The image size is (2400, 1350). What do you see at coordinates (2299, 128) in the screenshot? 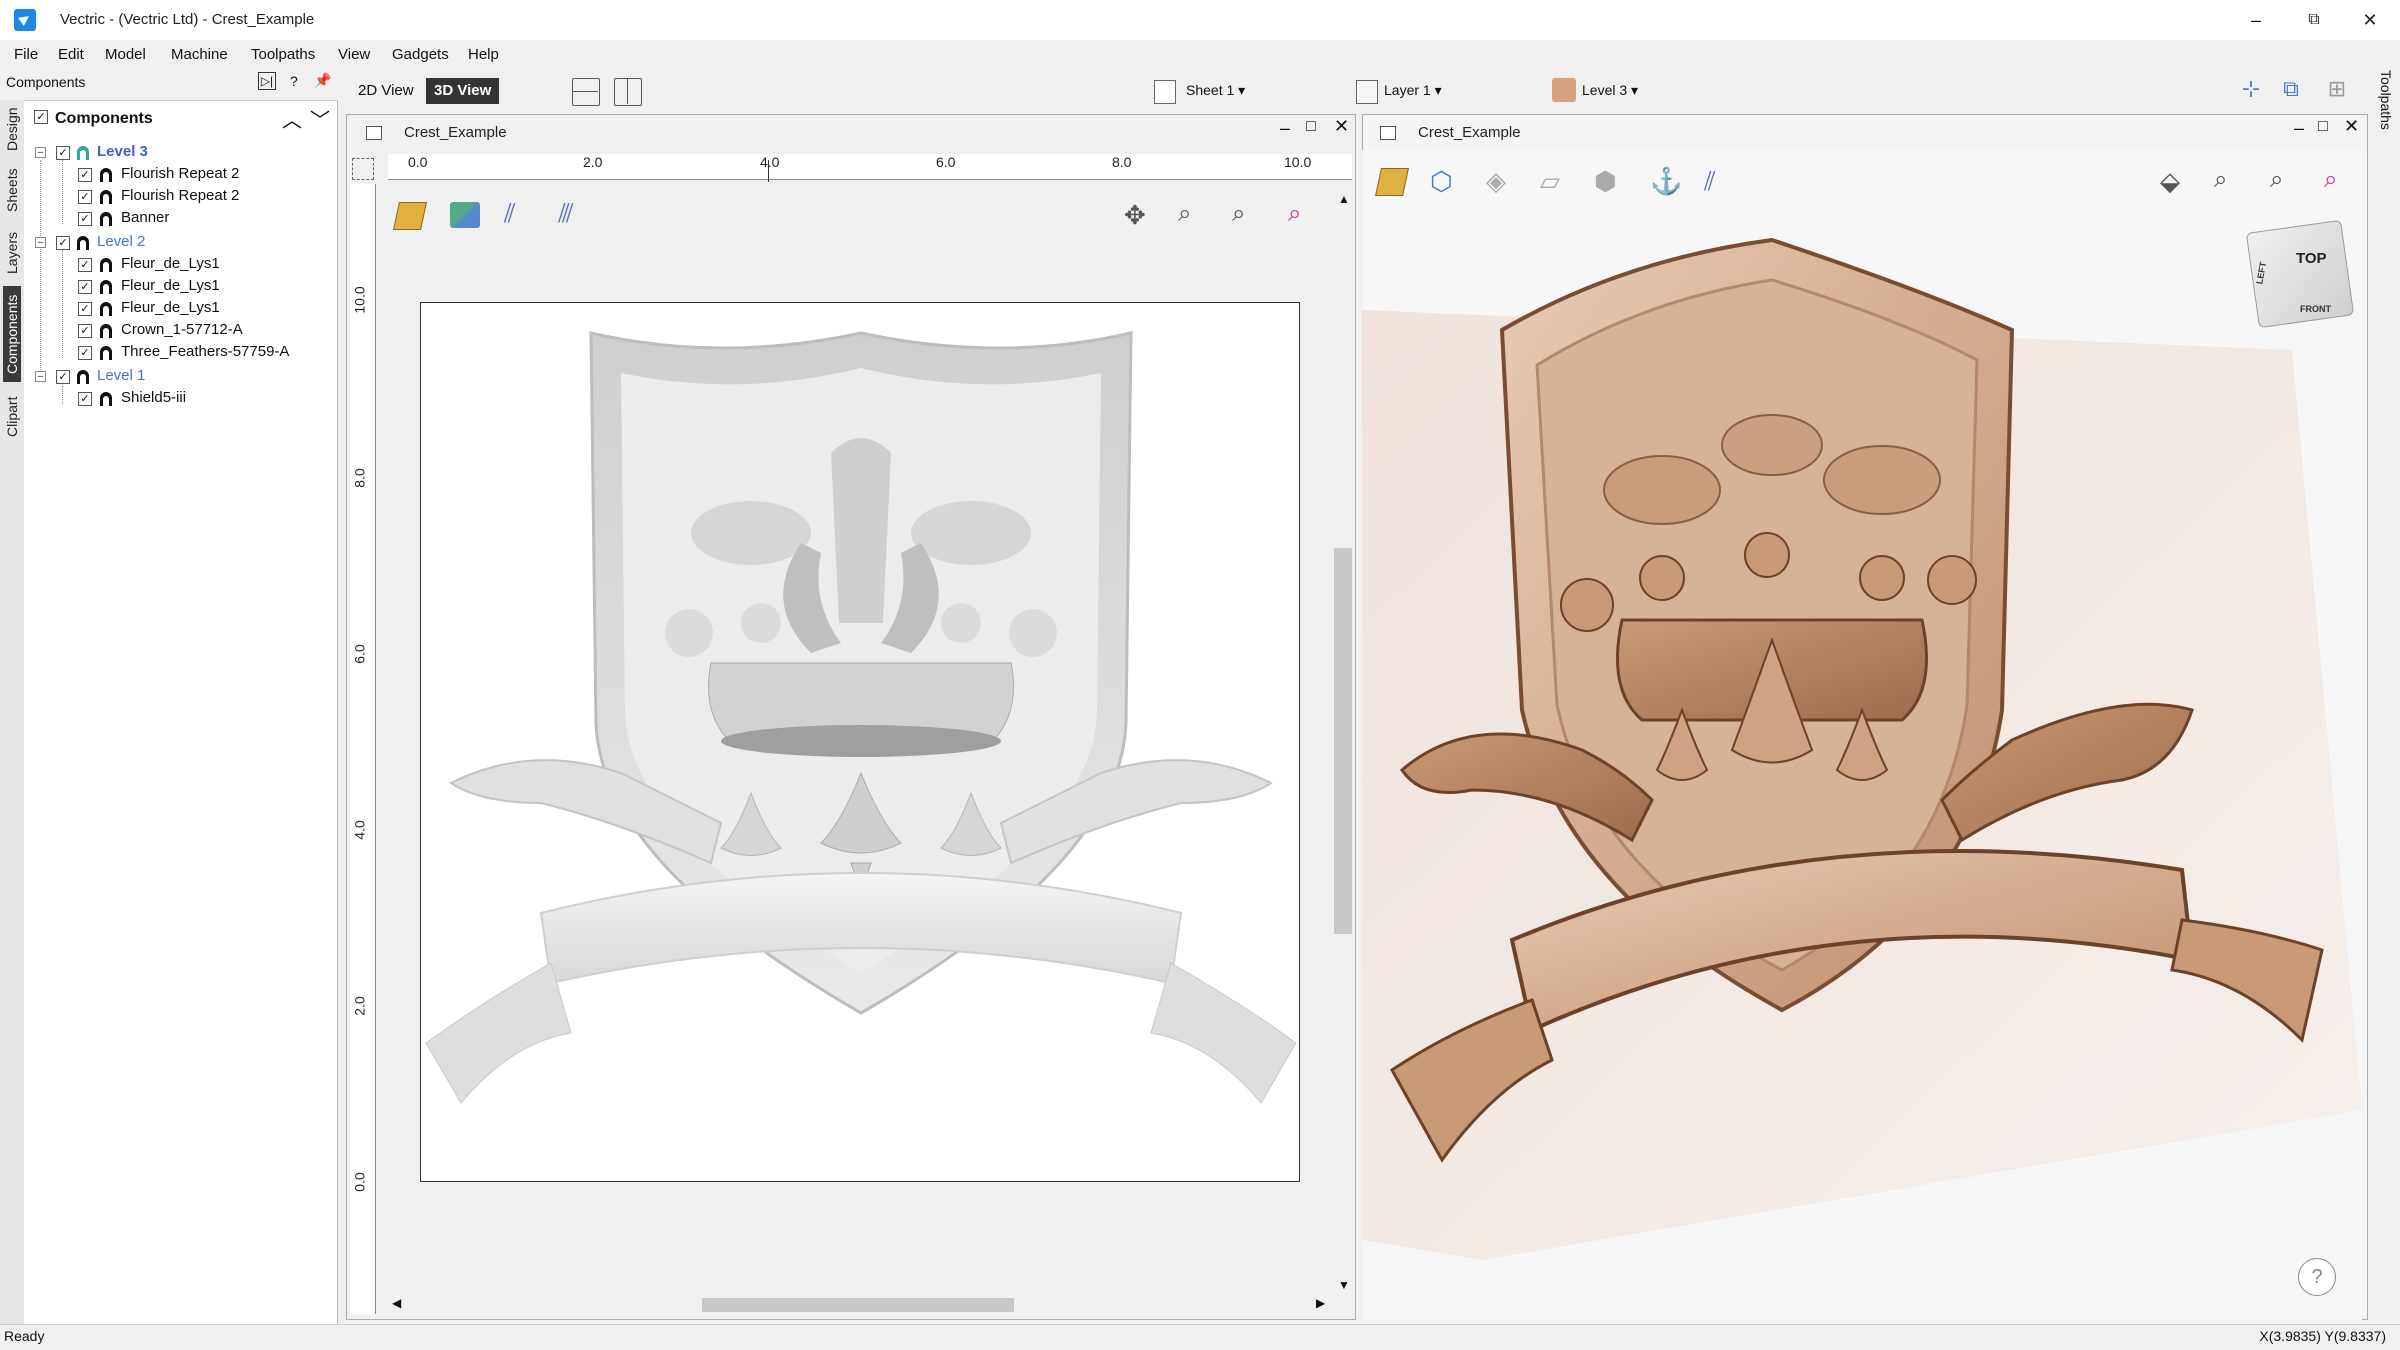
I see `view3d-minimize-button: –` at bounding box center [2299, 128].